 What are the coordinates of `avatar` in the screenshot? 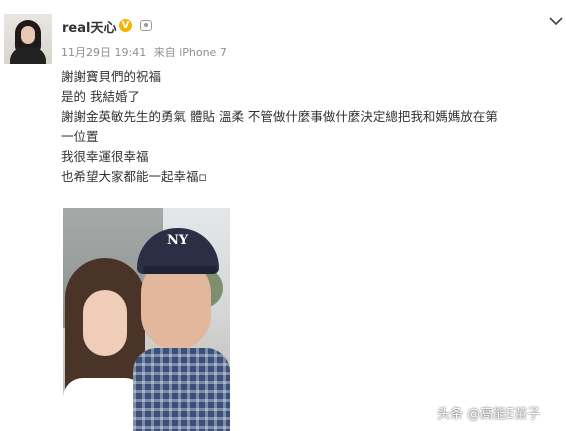 It's located at (28, 39).